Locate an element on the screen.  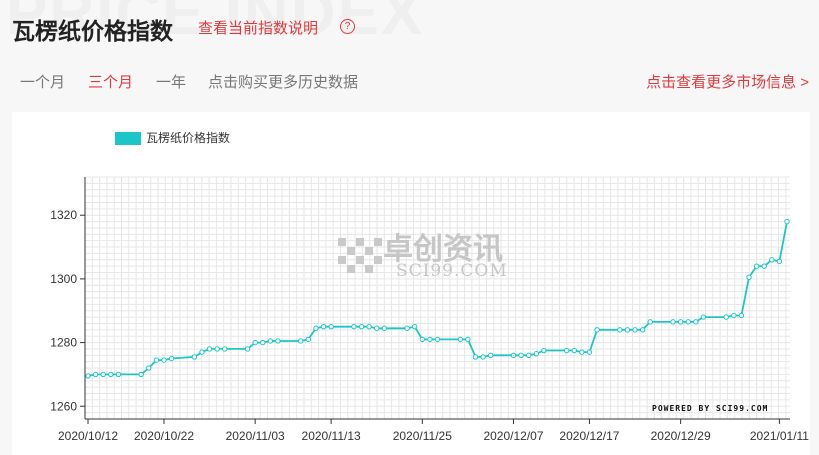
watermark-en: SCI99.COM is located at coordinates (452, 271).